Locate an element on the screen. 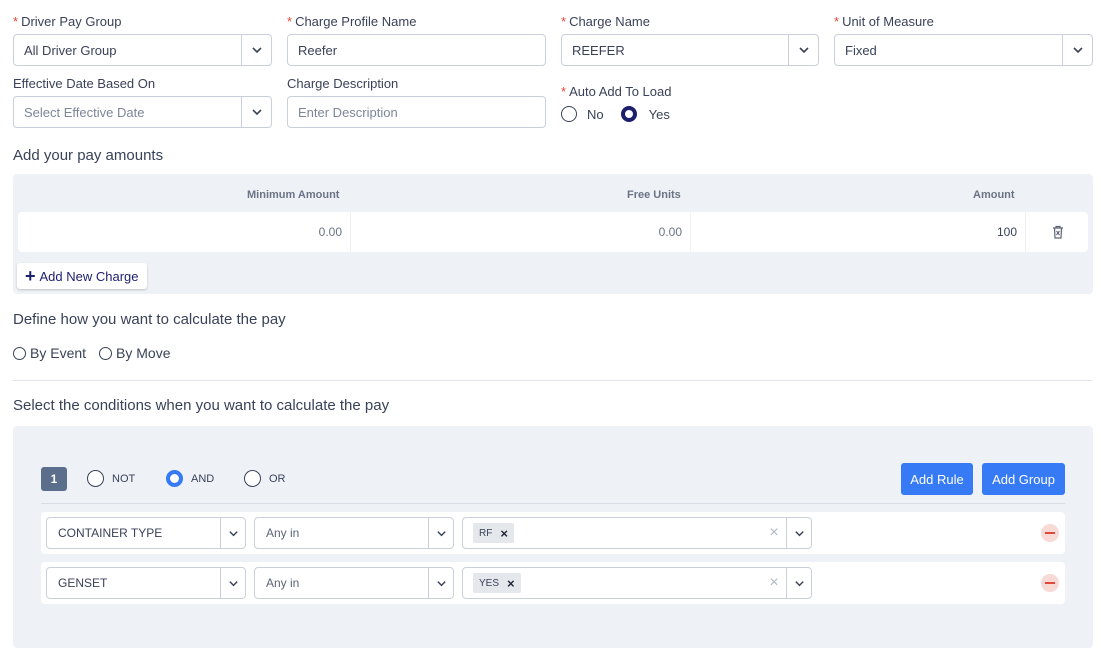  auto-add-yes-label: Yes is located at coordinates (659, 114).